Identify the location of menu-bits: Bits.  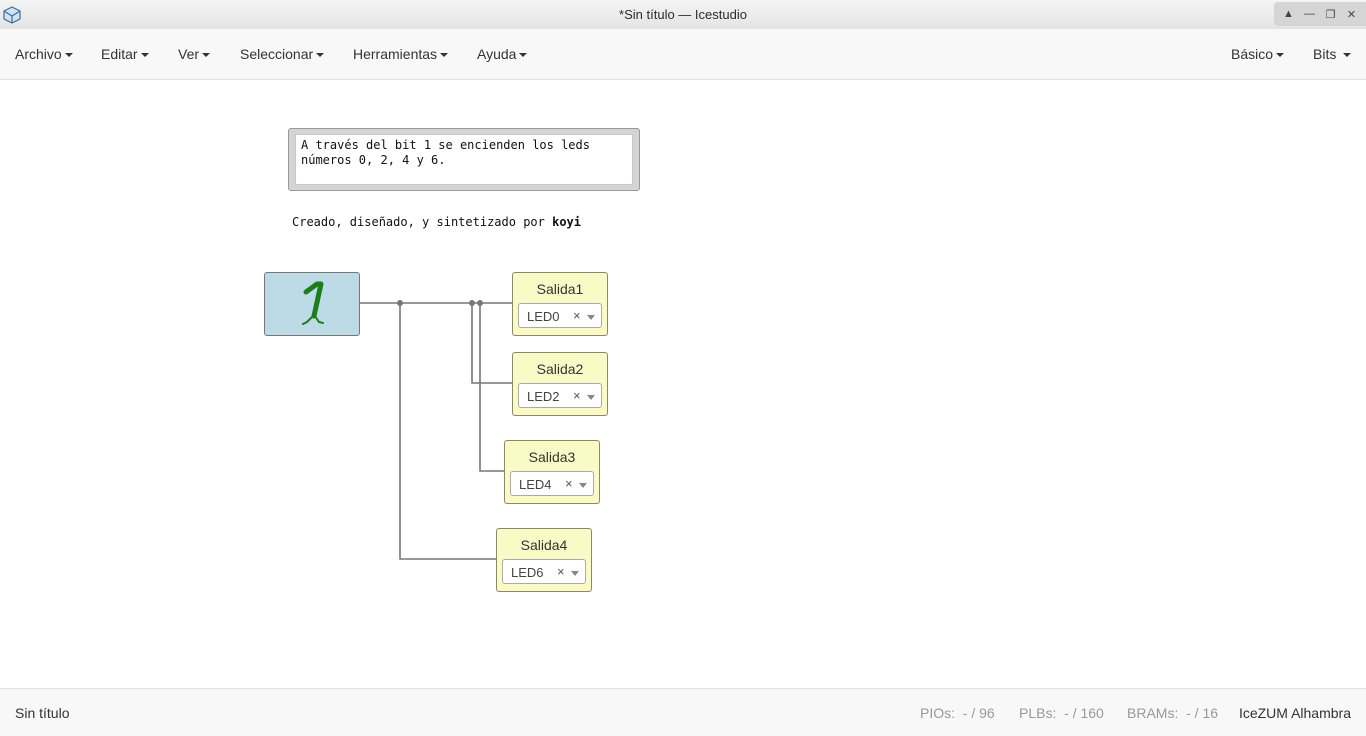
(1332, 54).